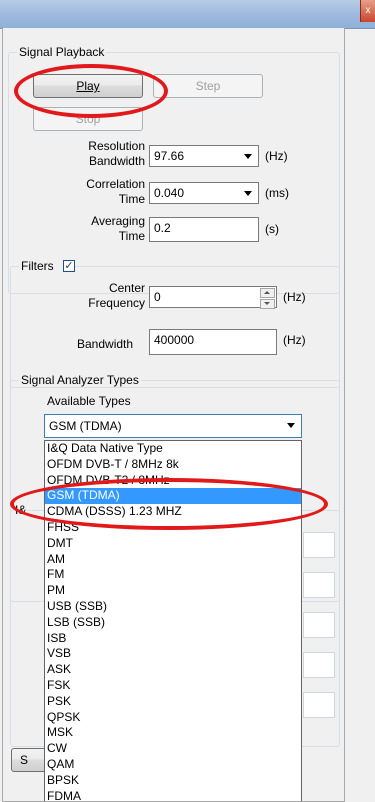  I want to click on dropdown-item: ASK, so click(173, 670).